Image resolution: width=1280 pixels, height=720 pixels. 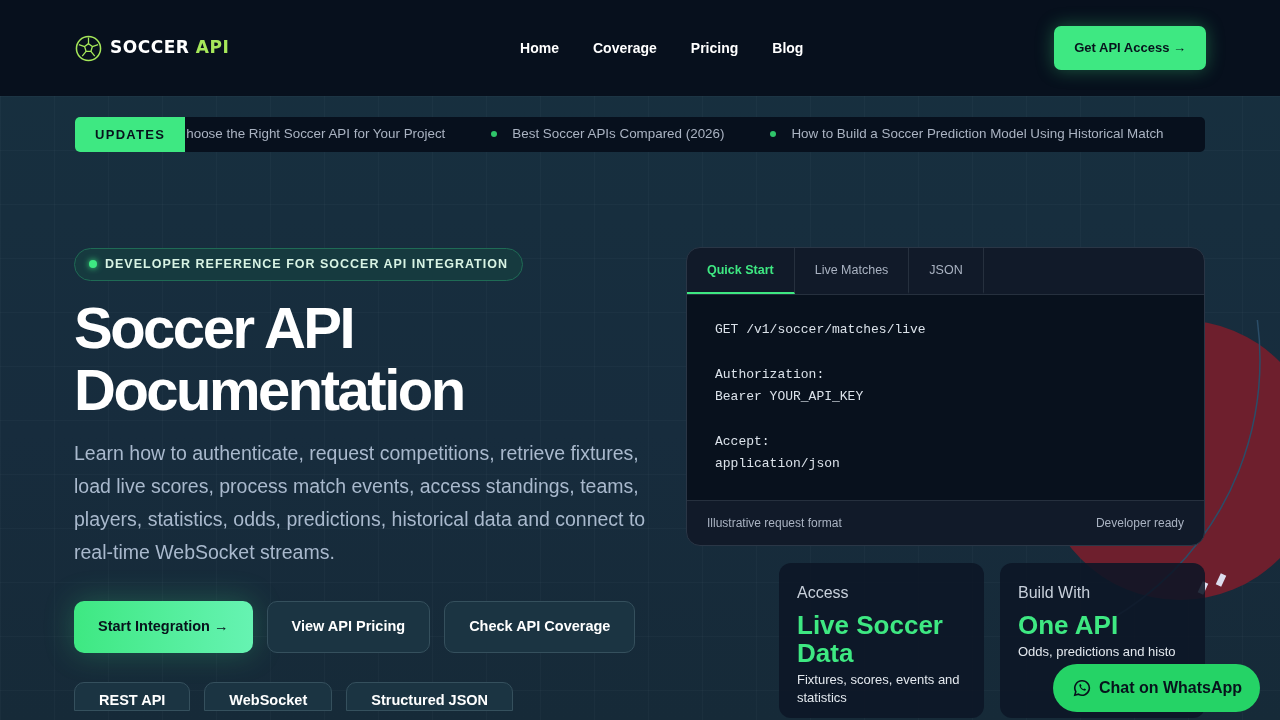 I want to click on hero-title: Soccer API Documentation, so click(x=269, y=358).